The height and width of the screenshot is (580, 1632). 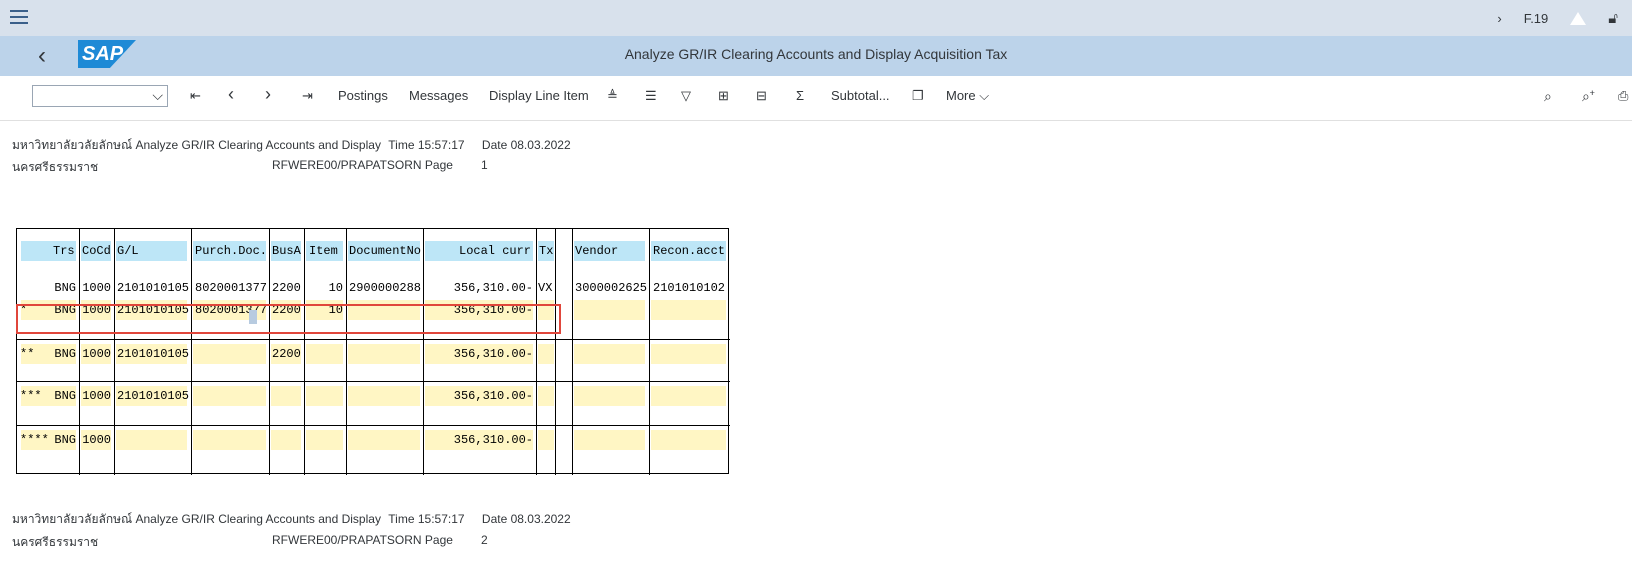 What do you see at coordinates (545, 288) in the screenshot?
I see `table-cell: VX` at bounding box center [545, 288].